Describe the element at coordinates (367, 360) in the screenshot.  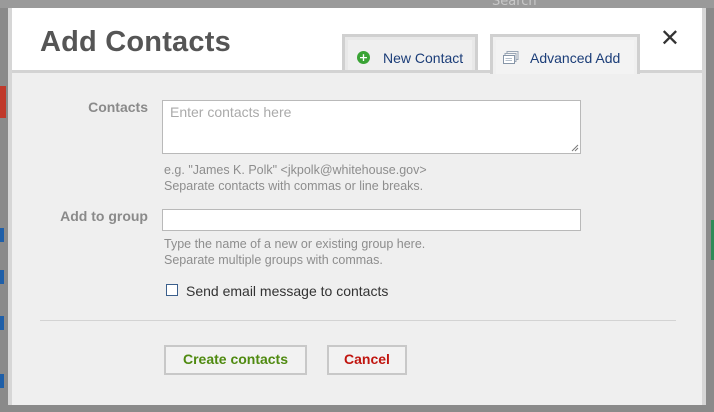
I see `cancel-button: Cancel` at that location.